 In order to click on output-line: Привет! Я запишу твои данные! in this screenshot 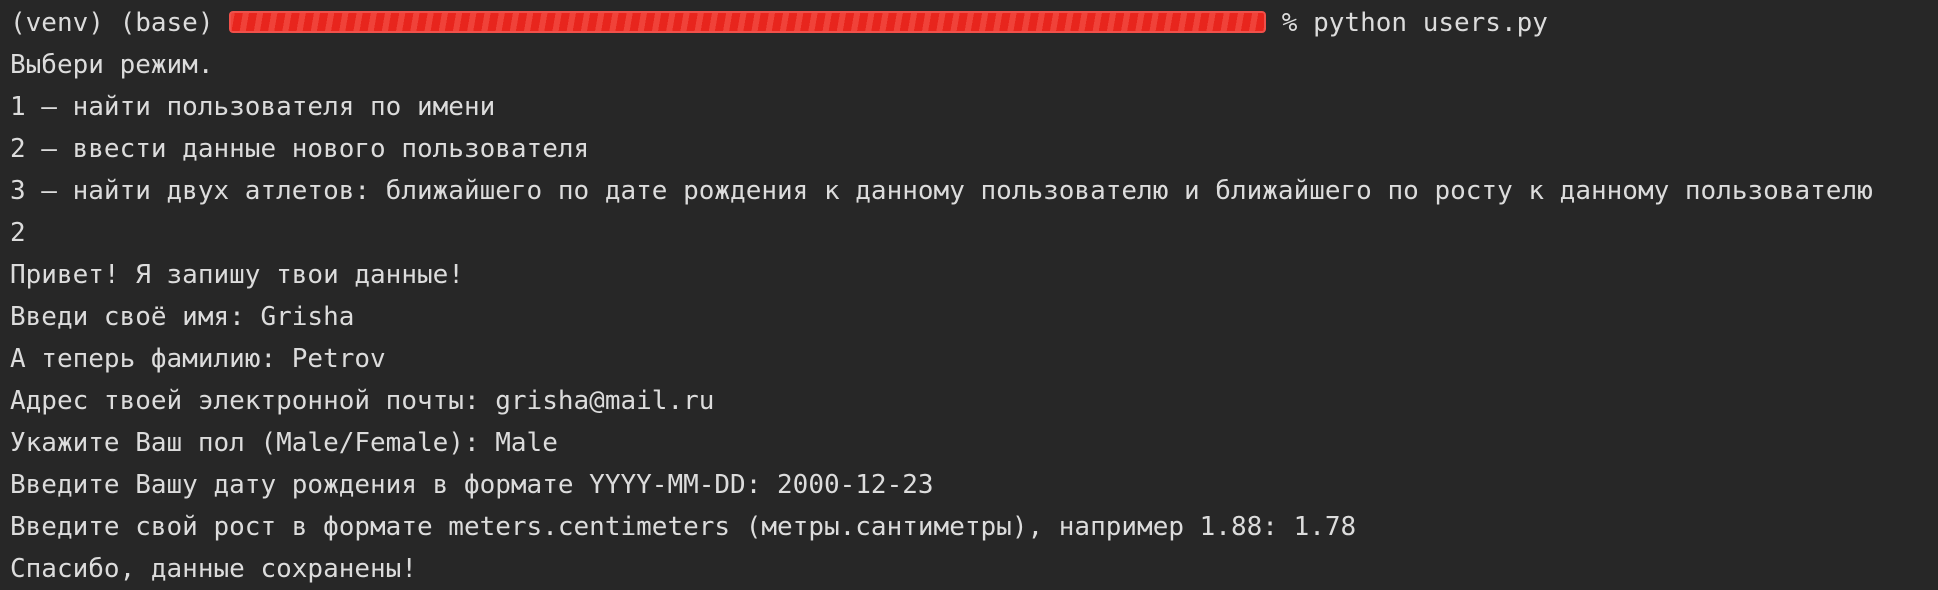, I will do `click(237, 275)`.